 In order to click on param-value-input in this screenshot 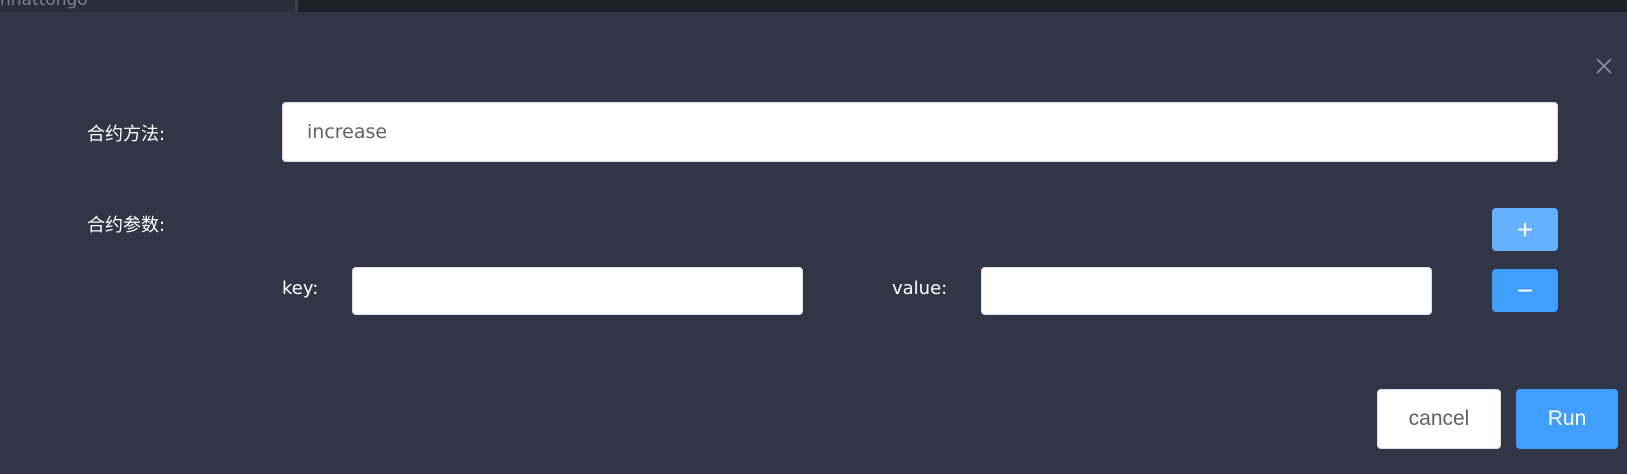, I will do `click(1206, 291)`.